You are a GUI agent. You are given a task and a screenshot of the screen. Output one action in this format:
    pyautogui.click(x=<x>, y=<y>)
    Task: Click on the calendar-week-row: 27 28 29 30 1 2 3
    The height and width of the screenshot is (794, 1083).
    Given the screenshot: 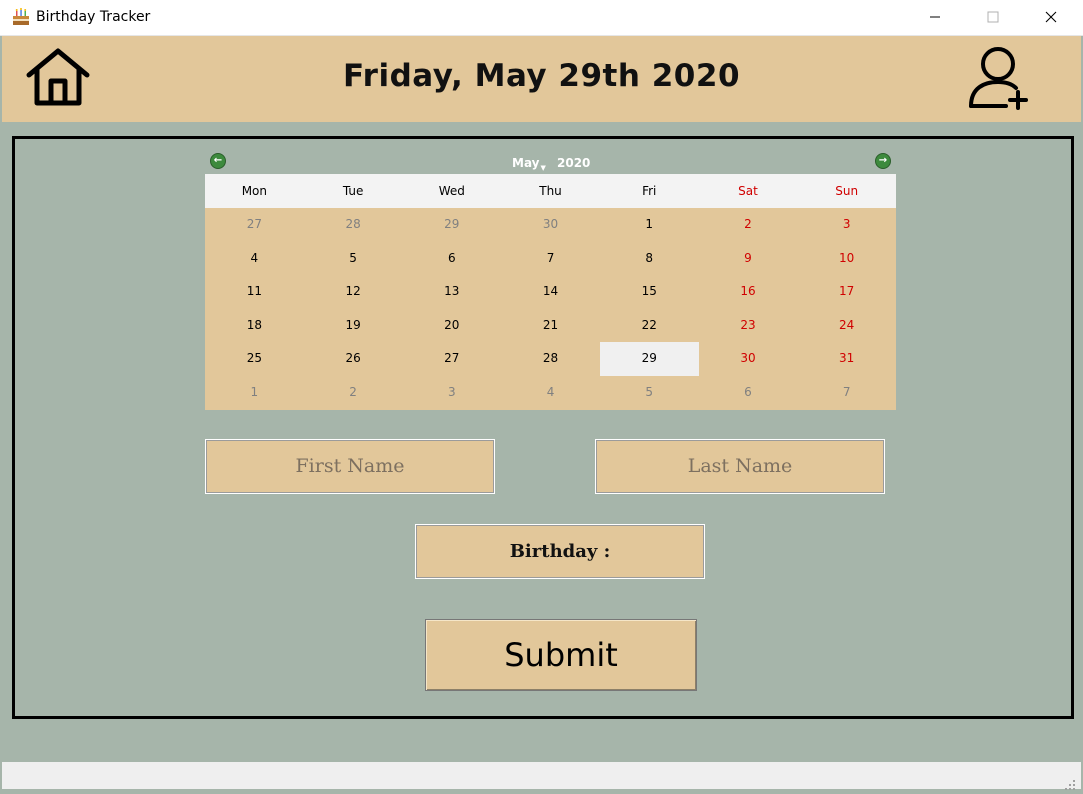 What is the action you would take?
    pyautogui.click(x=550, y=225)
    